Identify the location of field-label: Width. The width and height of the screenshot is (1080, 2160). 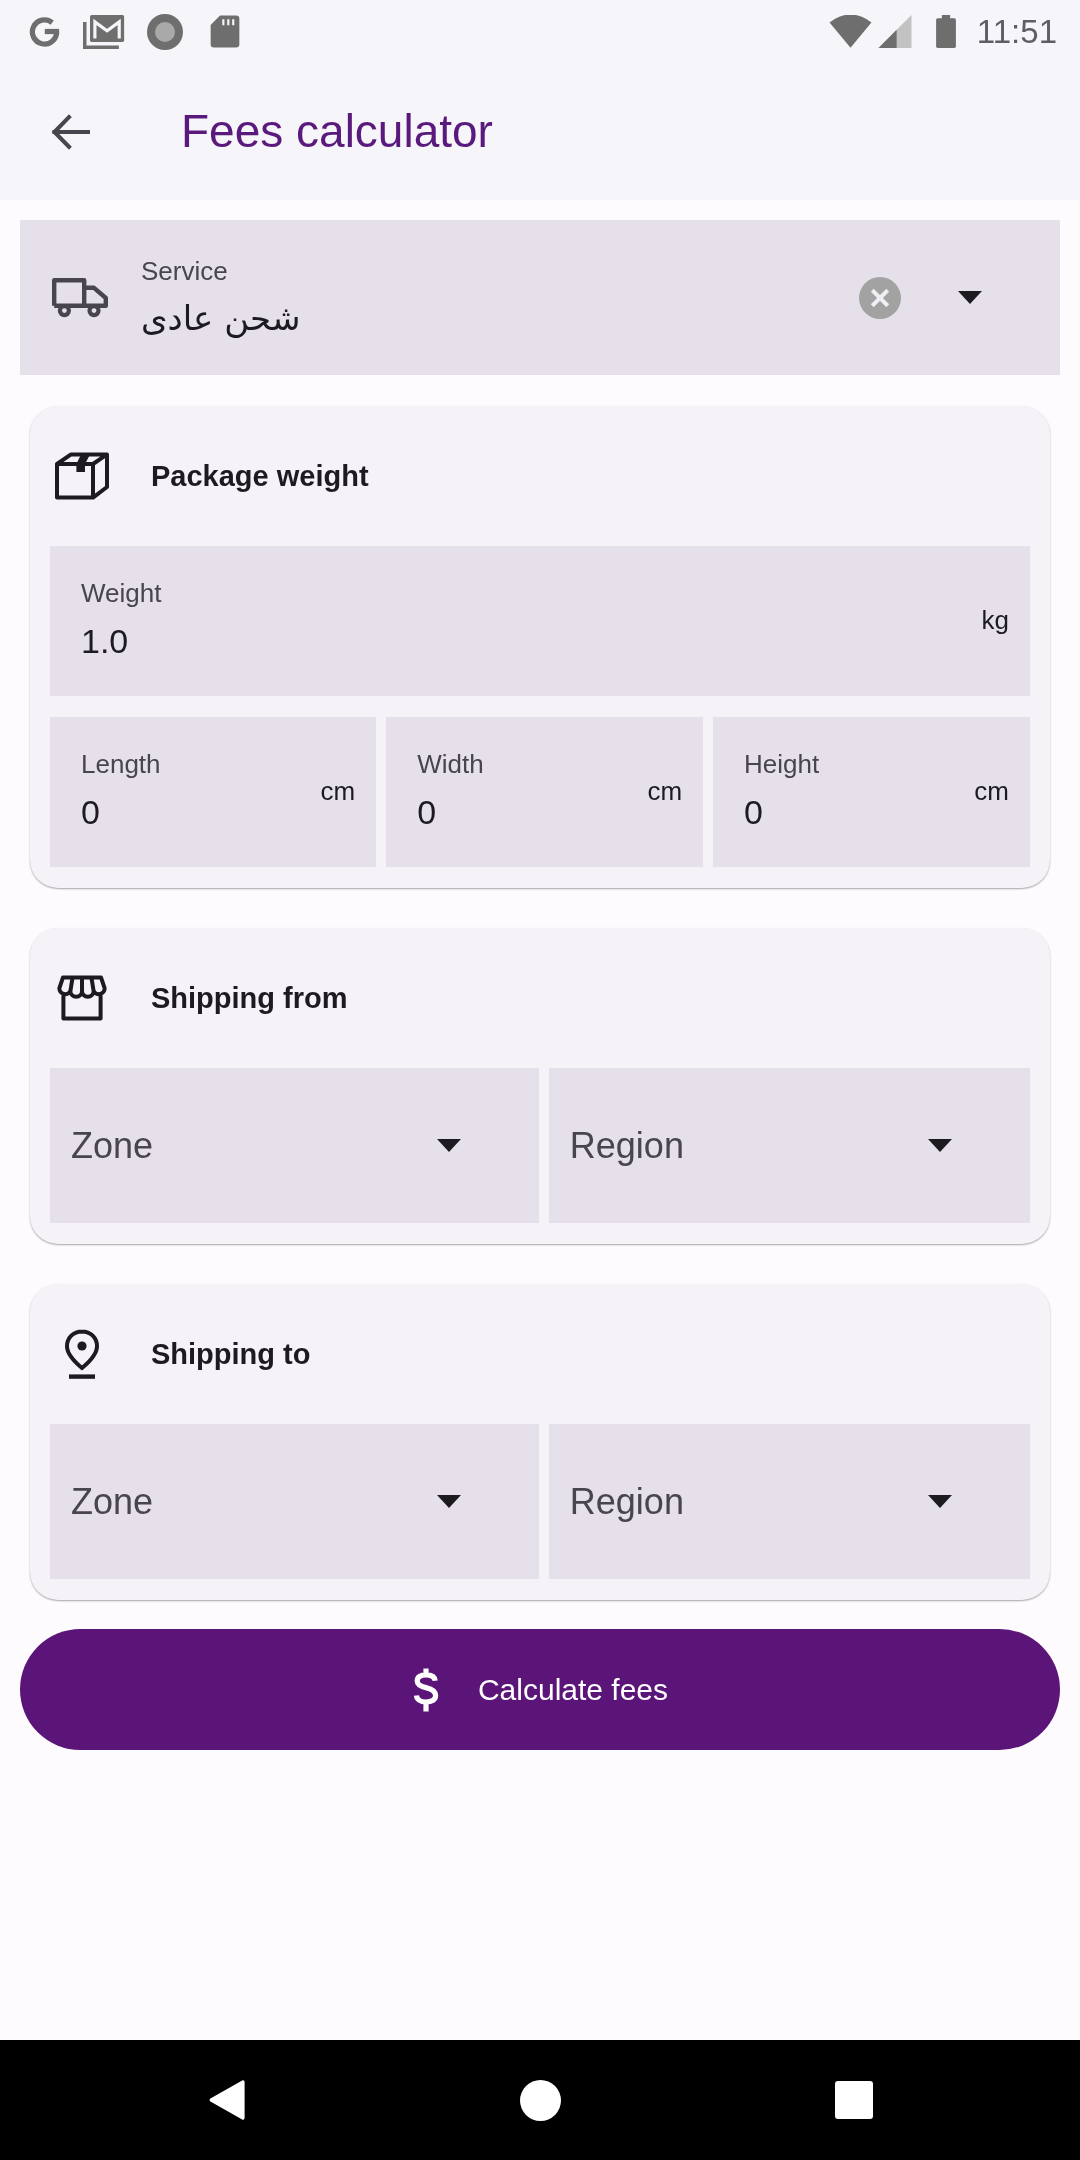
(450, 764).